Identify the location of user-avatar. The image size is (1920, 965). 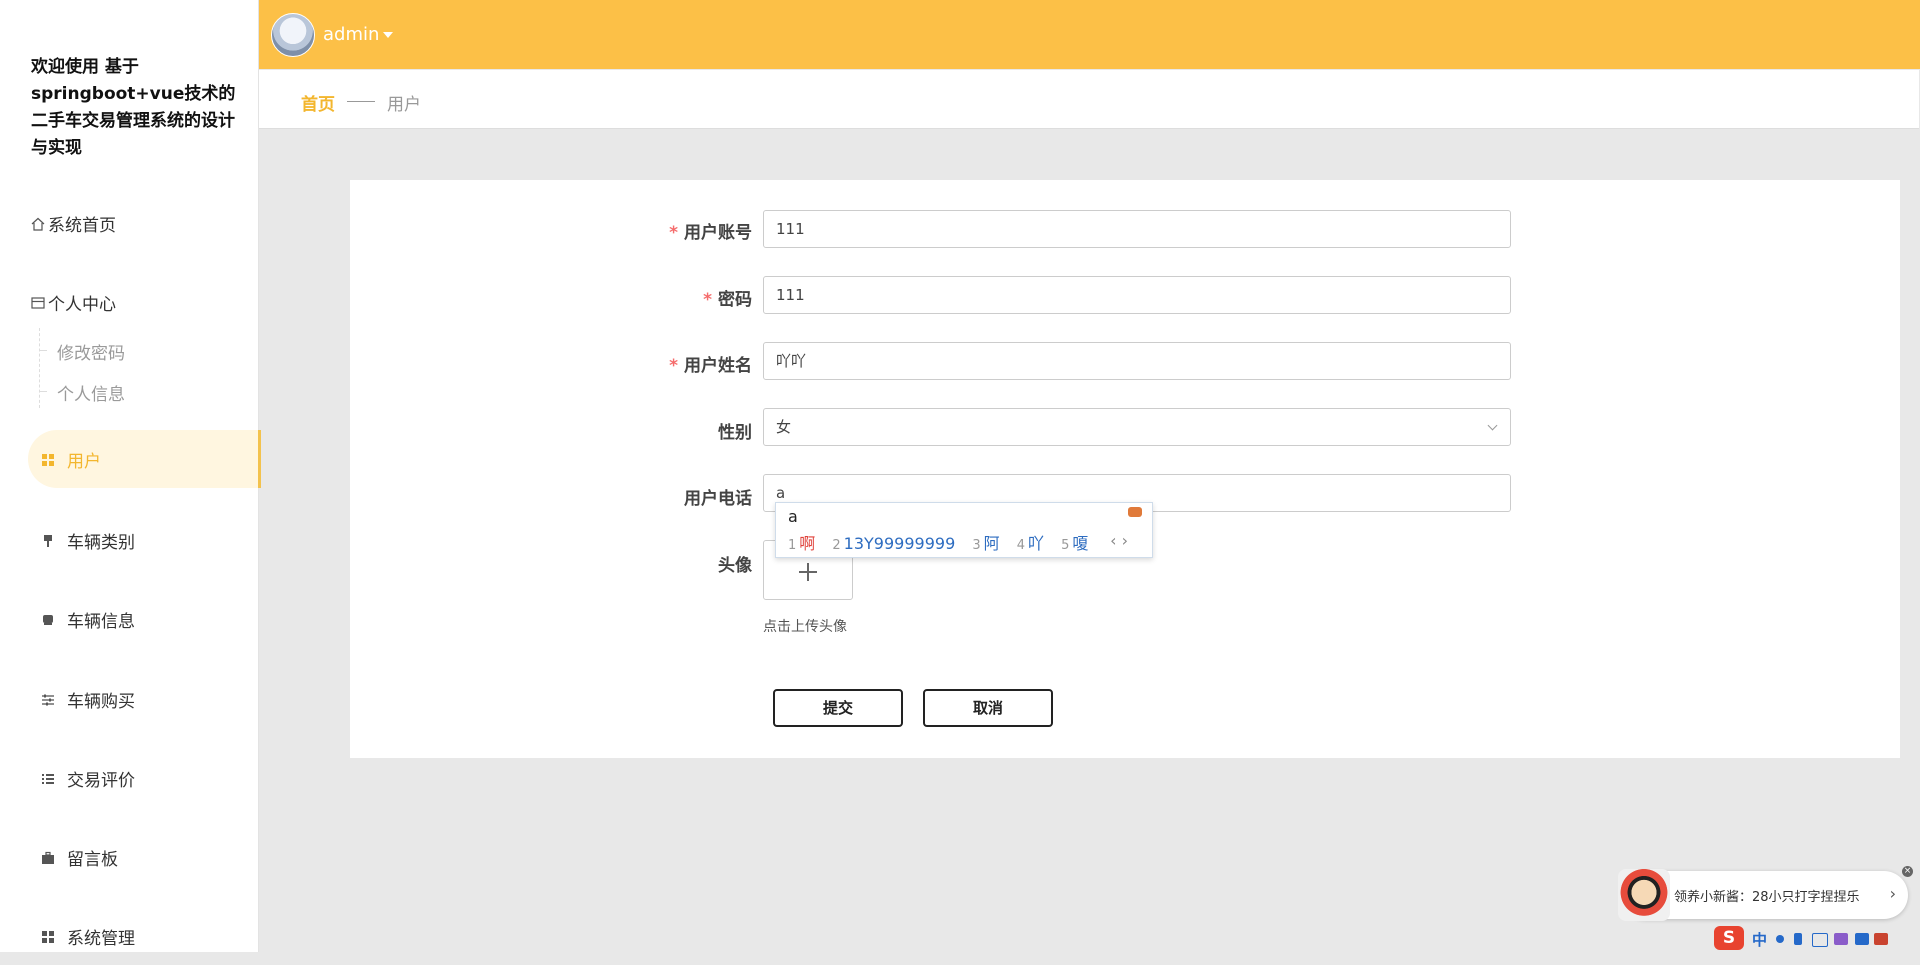
(293, 35).